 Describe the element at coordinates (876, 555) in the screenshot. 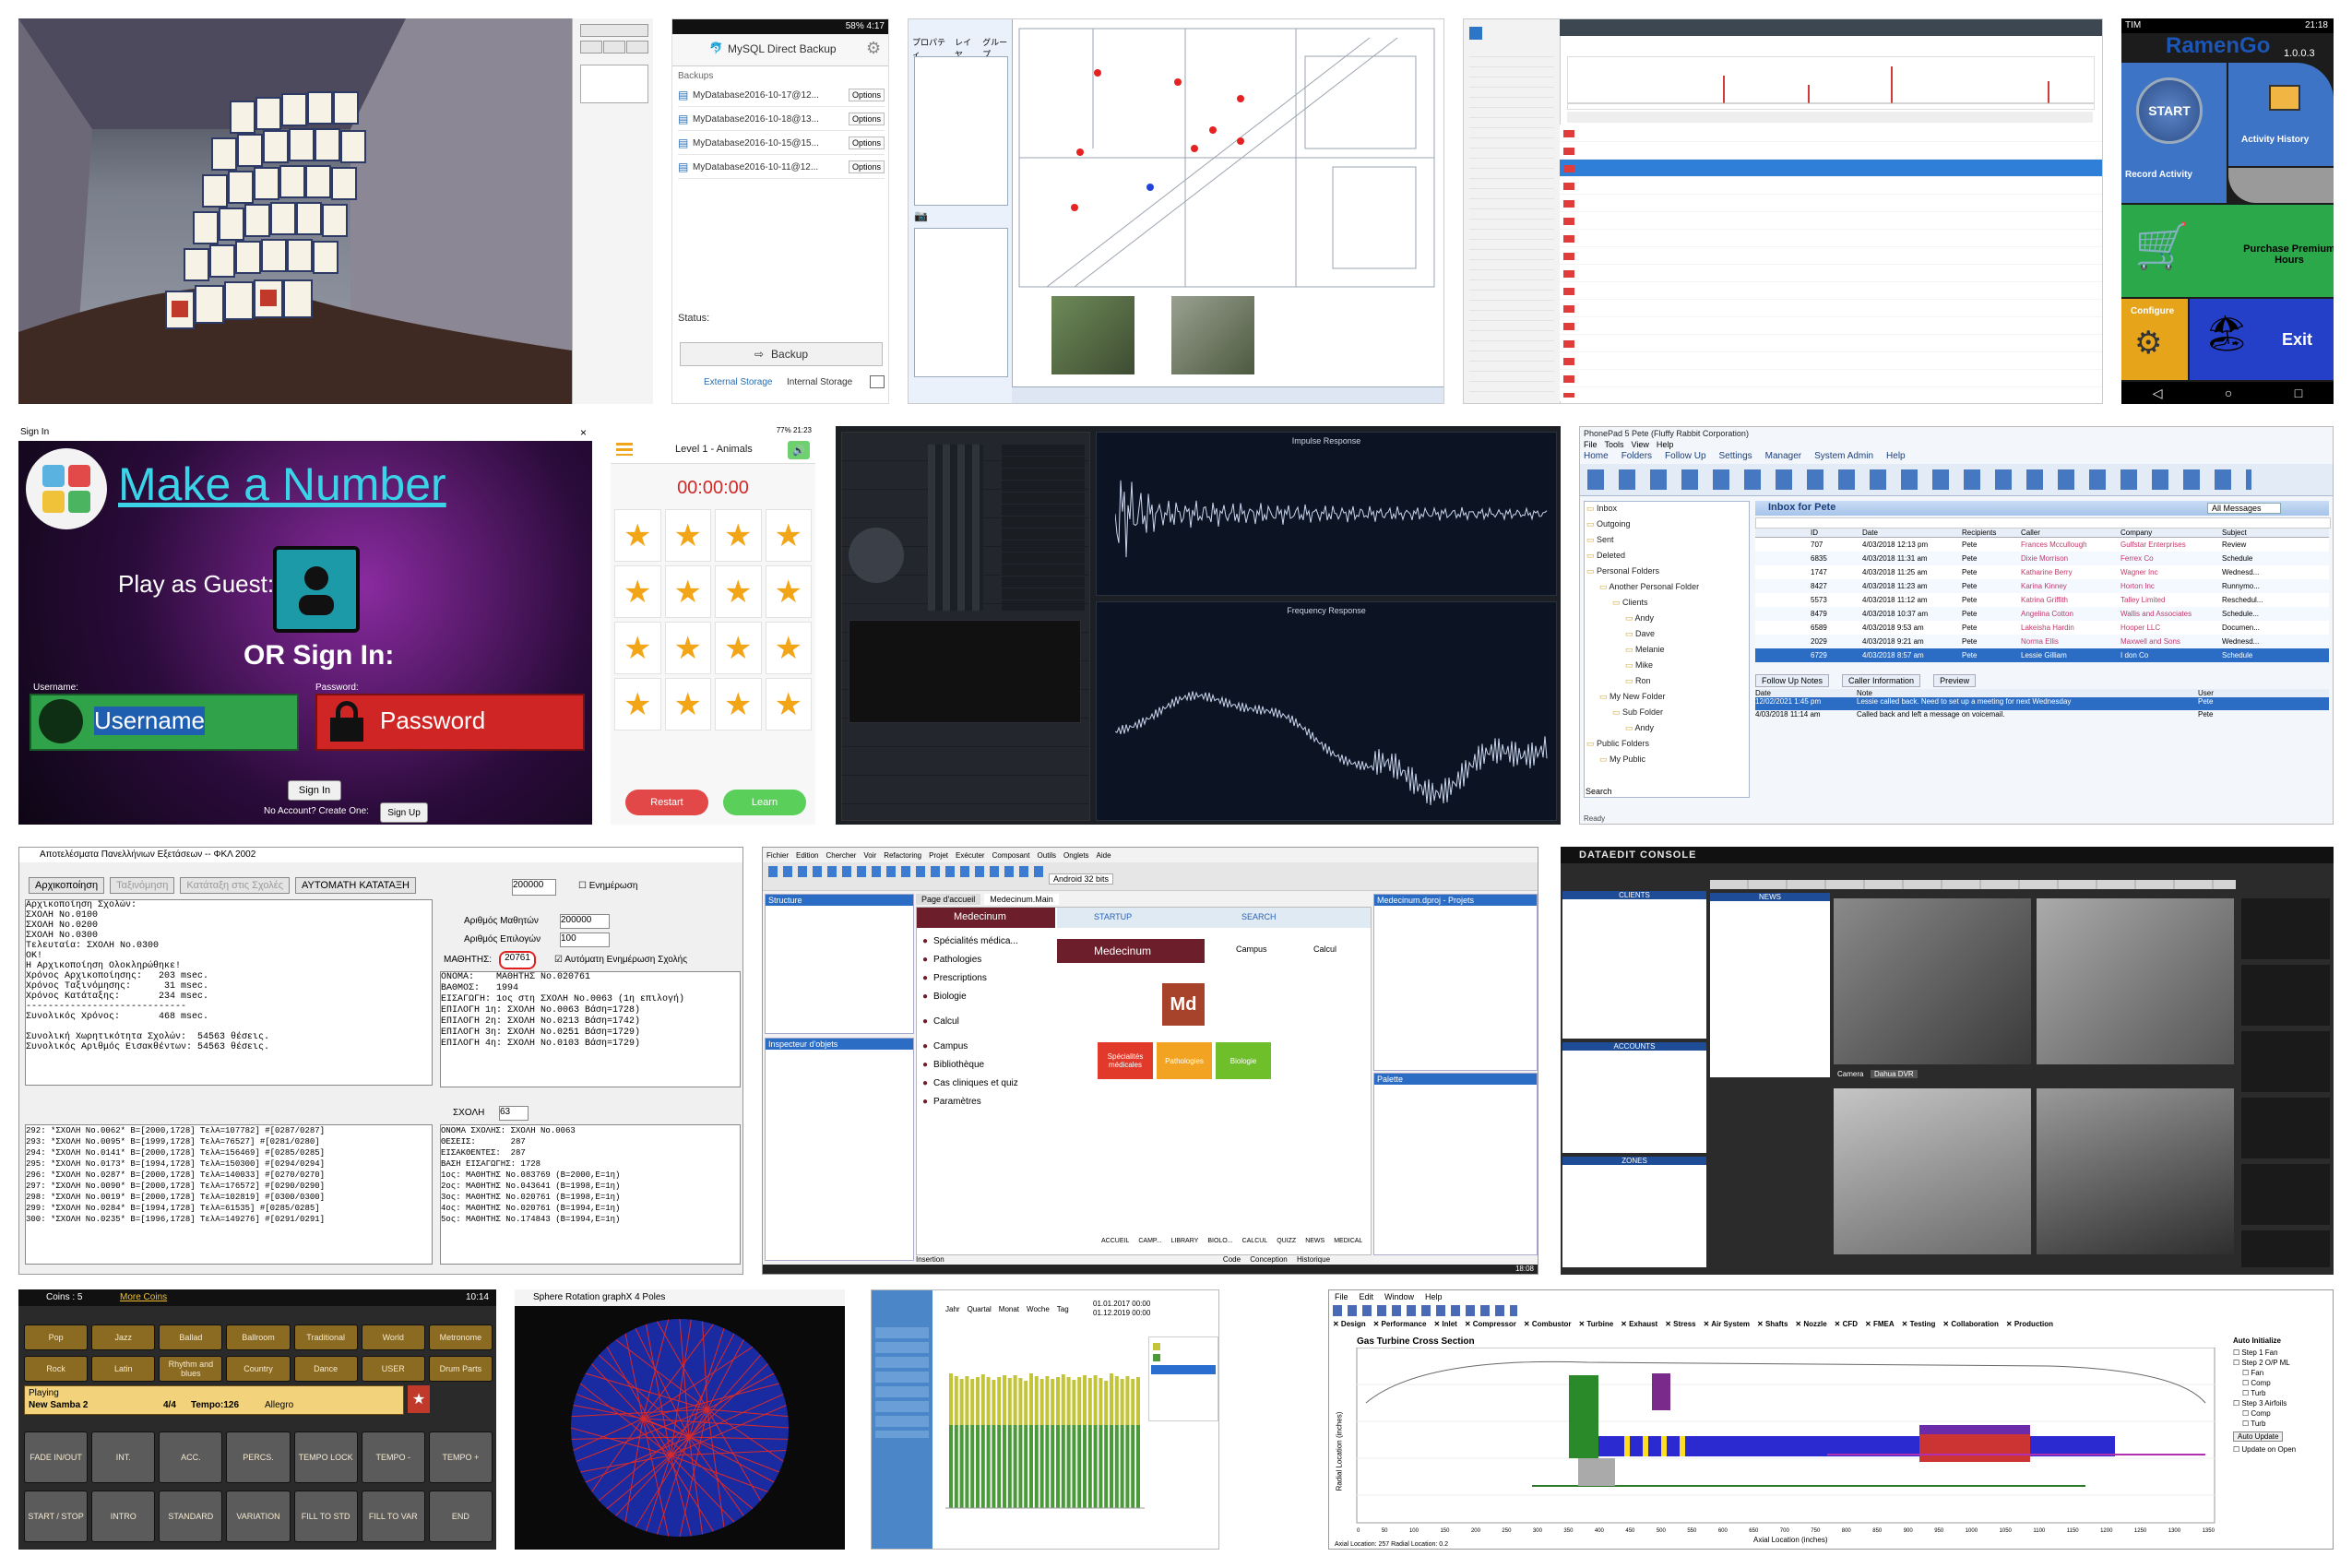

I see `knobs` at that location.